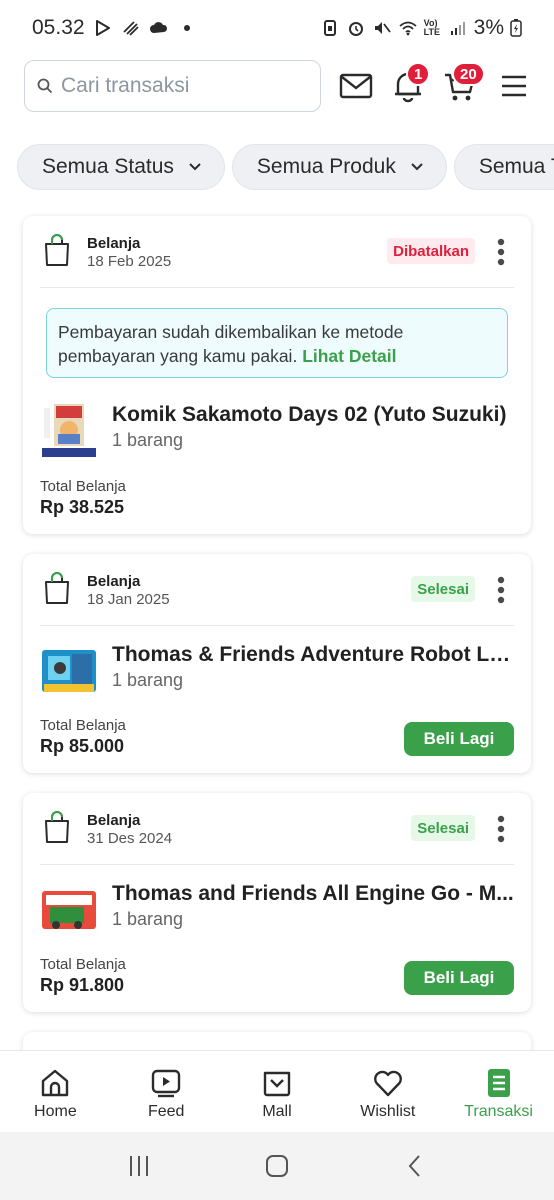  I want to click on card-header: Belanja 31 Des 2024 Selesai, so click(277, 829).